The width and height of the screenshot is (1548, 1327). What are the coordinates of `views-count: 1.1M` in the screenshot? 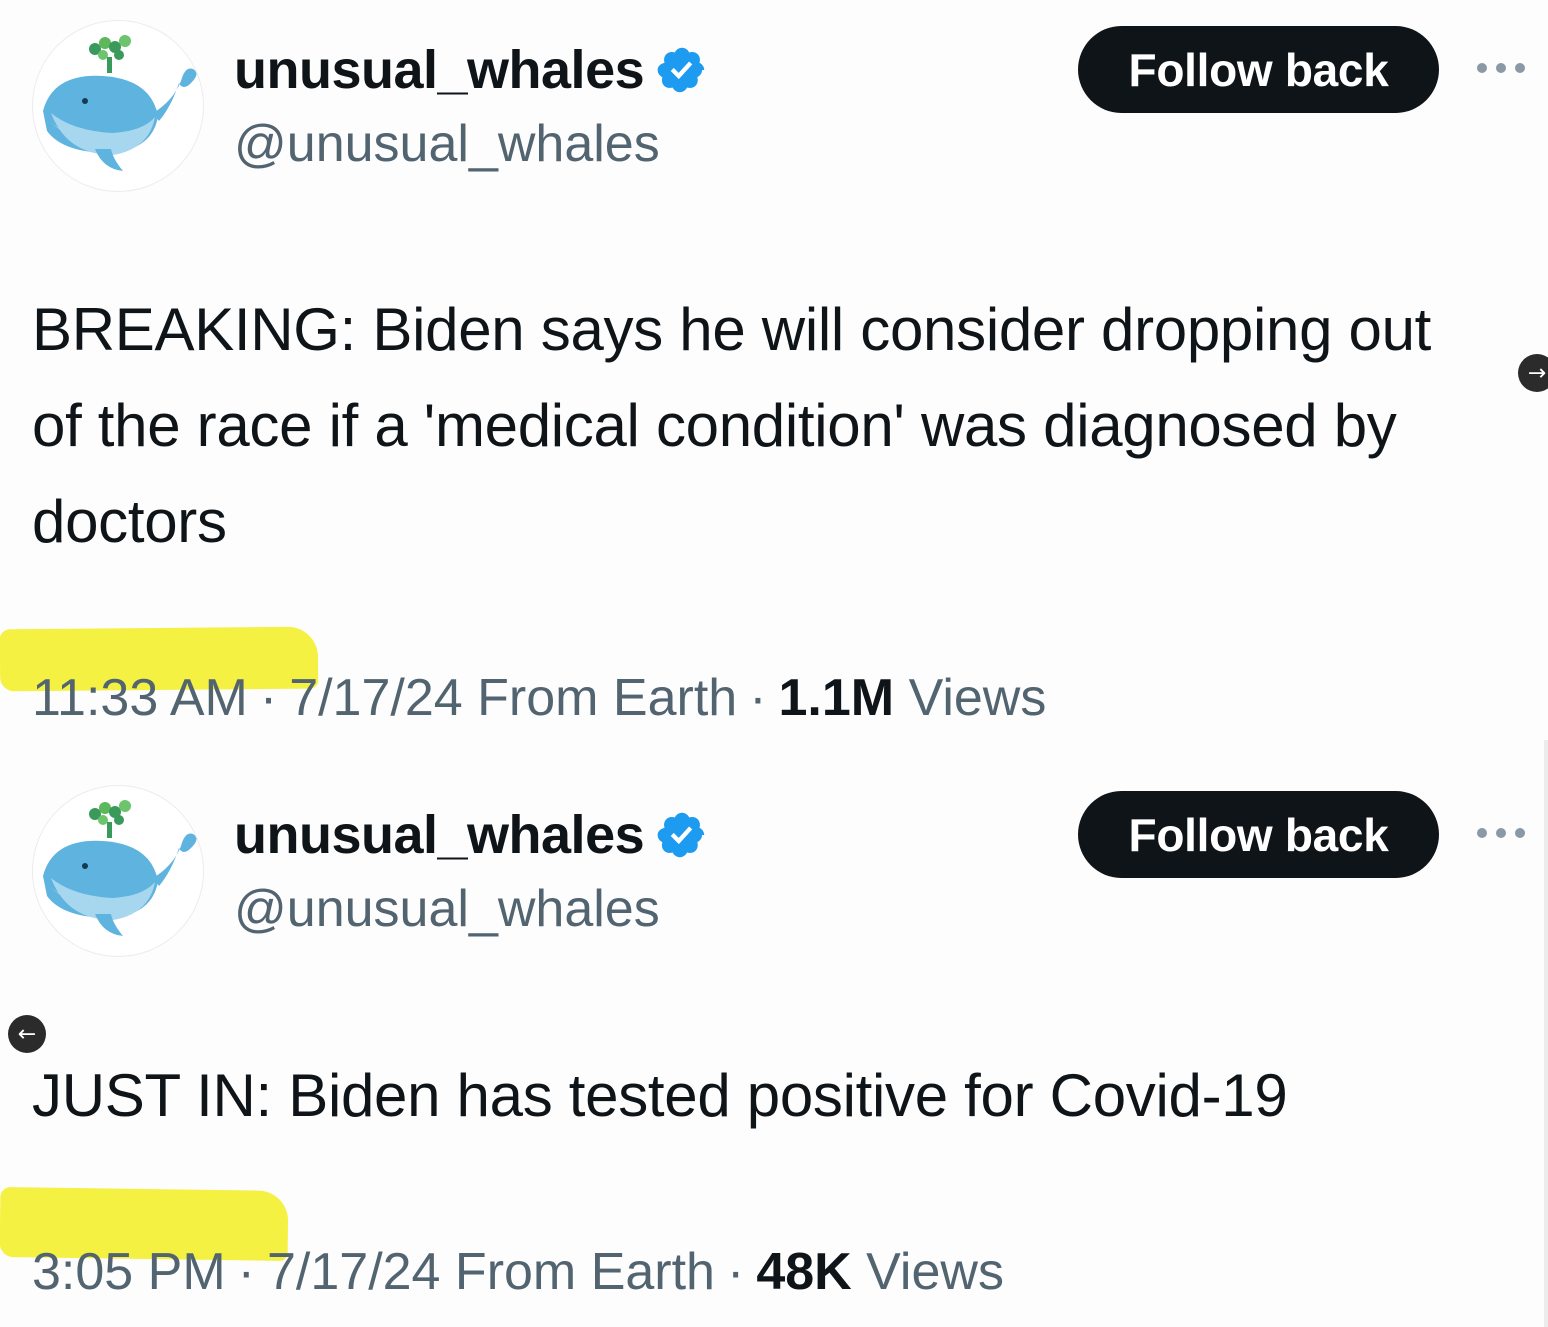 It's located at (836, 698).